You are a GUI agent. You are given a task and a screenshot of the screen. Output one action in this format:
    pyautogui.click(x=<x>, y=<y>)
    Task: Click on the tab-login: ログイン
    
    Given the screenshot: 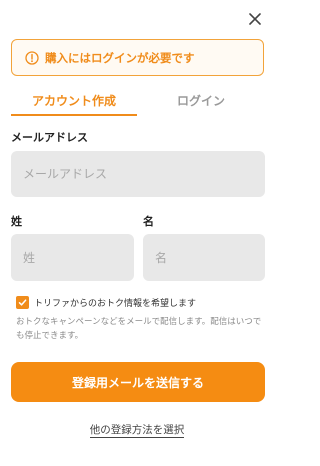 What is the action you would take?
    pyautogui.click(x=201, y=103)
    